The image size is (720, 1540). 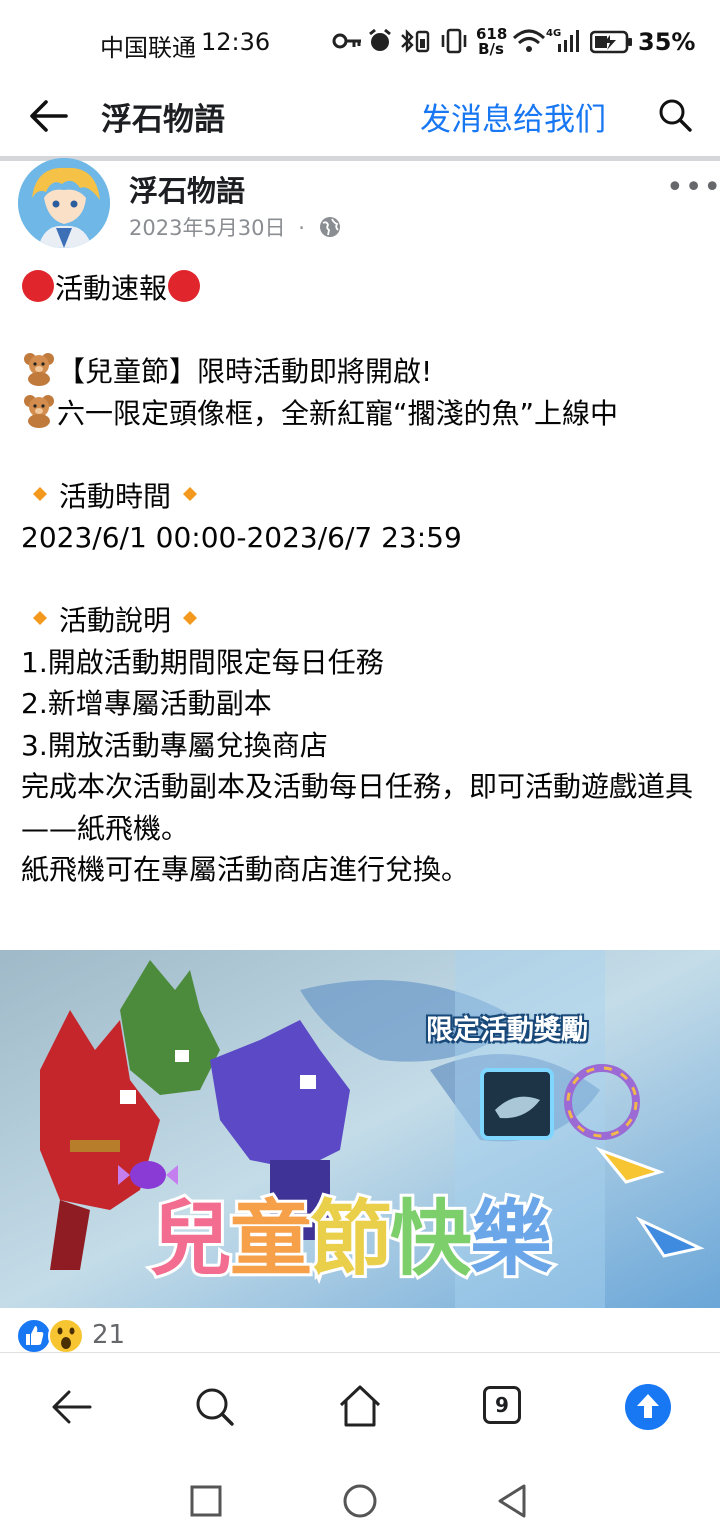 What do you see at coordinates (693, 187) in the screenshot?
I see `more-options-icon: •••` at bounding box center [693, 187].